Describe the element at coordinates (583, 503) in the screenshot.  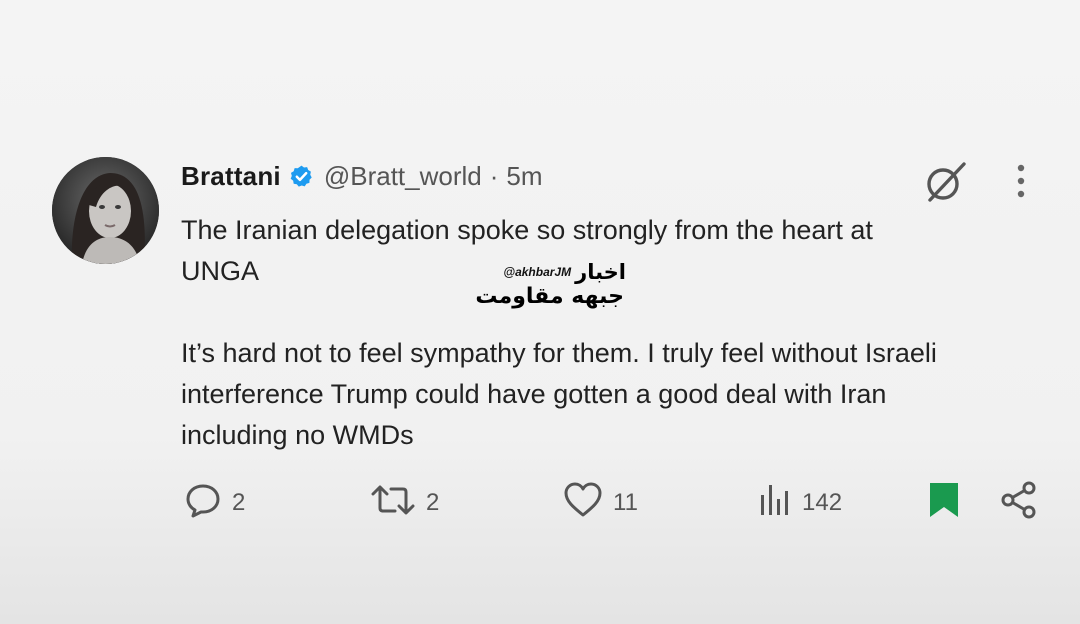
I see `heart-icon` at that location.